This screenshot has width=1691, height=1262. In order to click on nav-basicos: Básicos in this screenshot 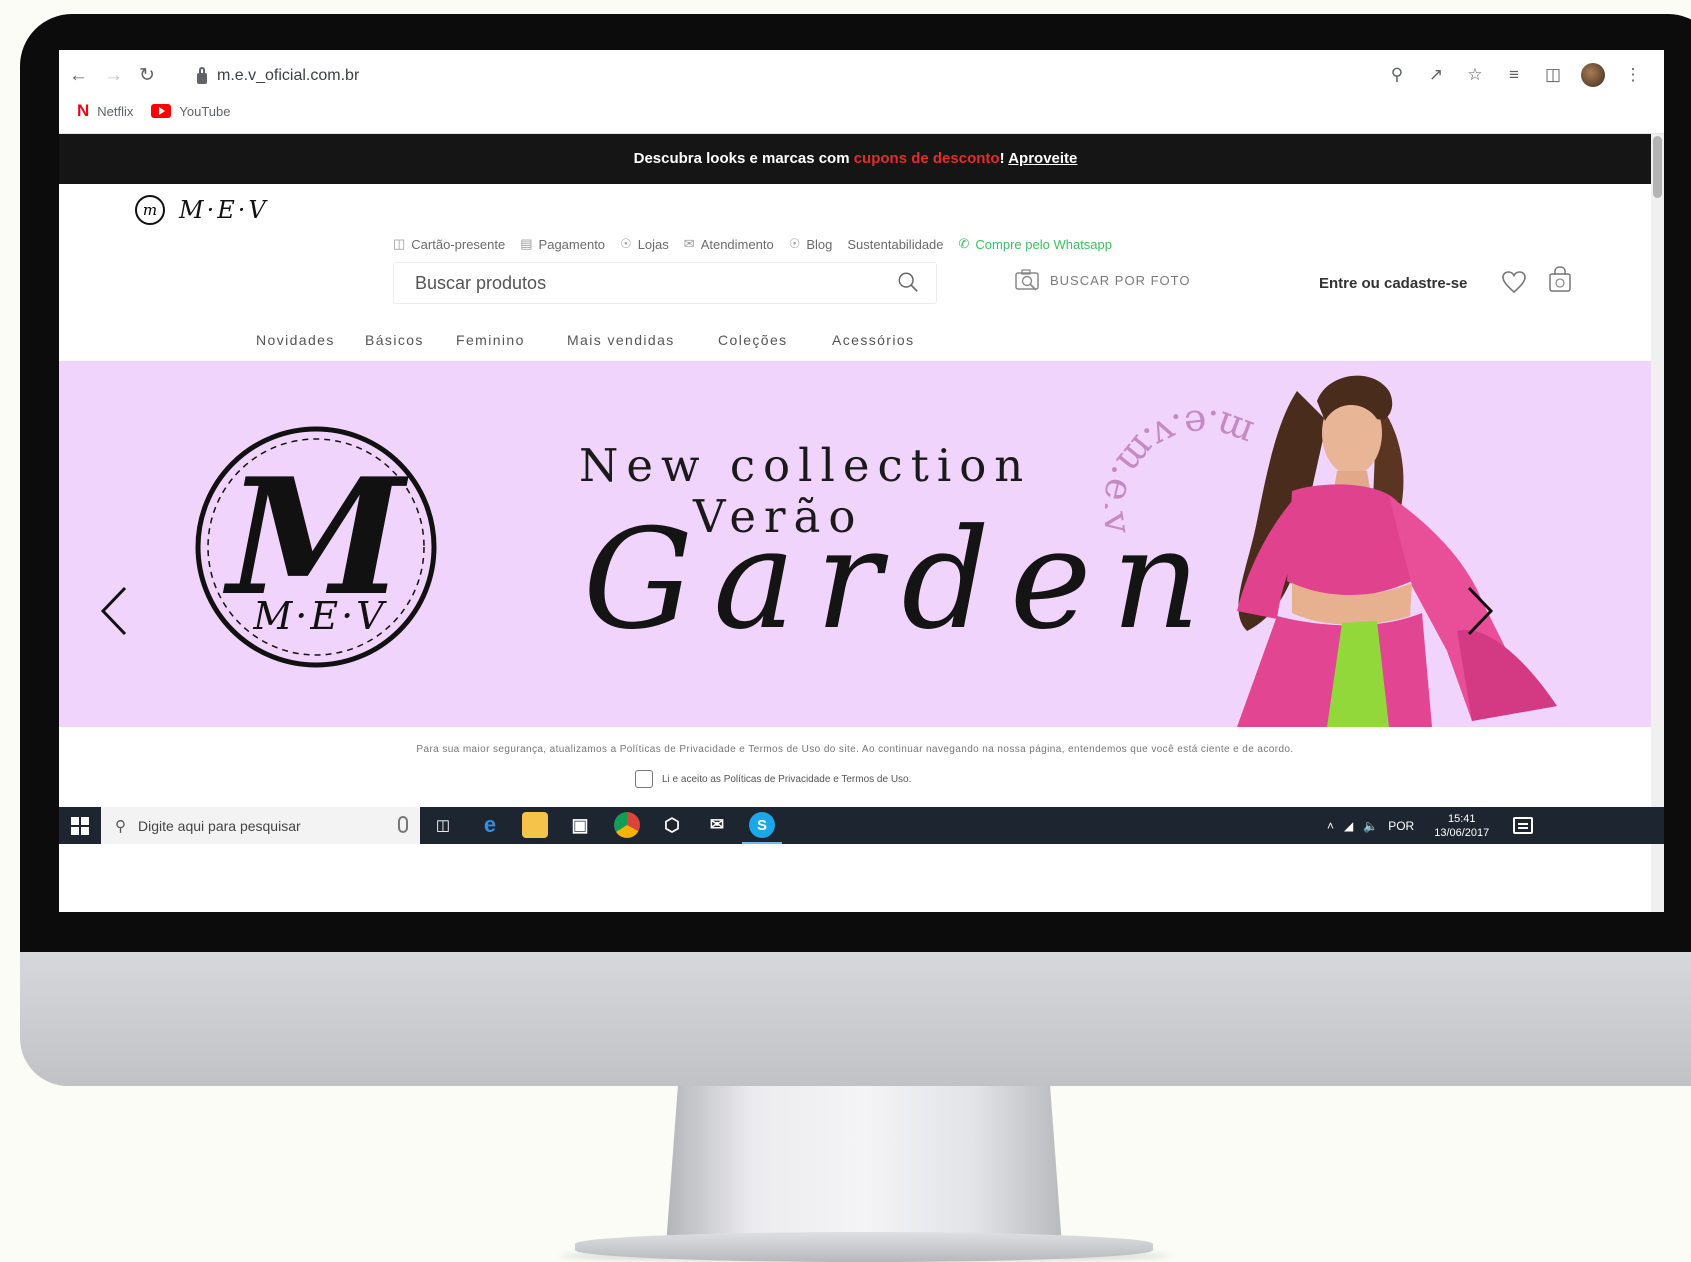, I will do `click(394, 340)`.